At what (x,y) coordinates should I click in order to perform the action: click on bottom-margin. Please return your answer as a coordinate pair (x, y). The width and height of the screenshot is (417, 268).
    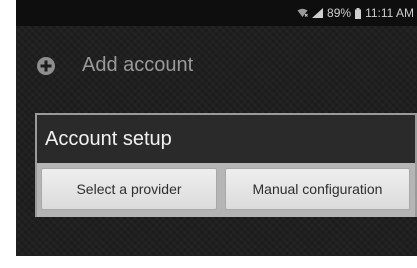
    Looking at the image, I should click on (208, 262).